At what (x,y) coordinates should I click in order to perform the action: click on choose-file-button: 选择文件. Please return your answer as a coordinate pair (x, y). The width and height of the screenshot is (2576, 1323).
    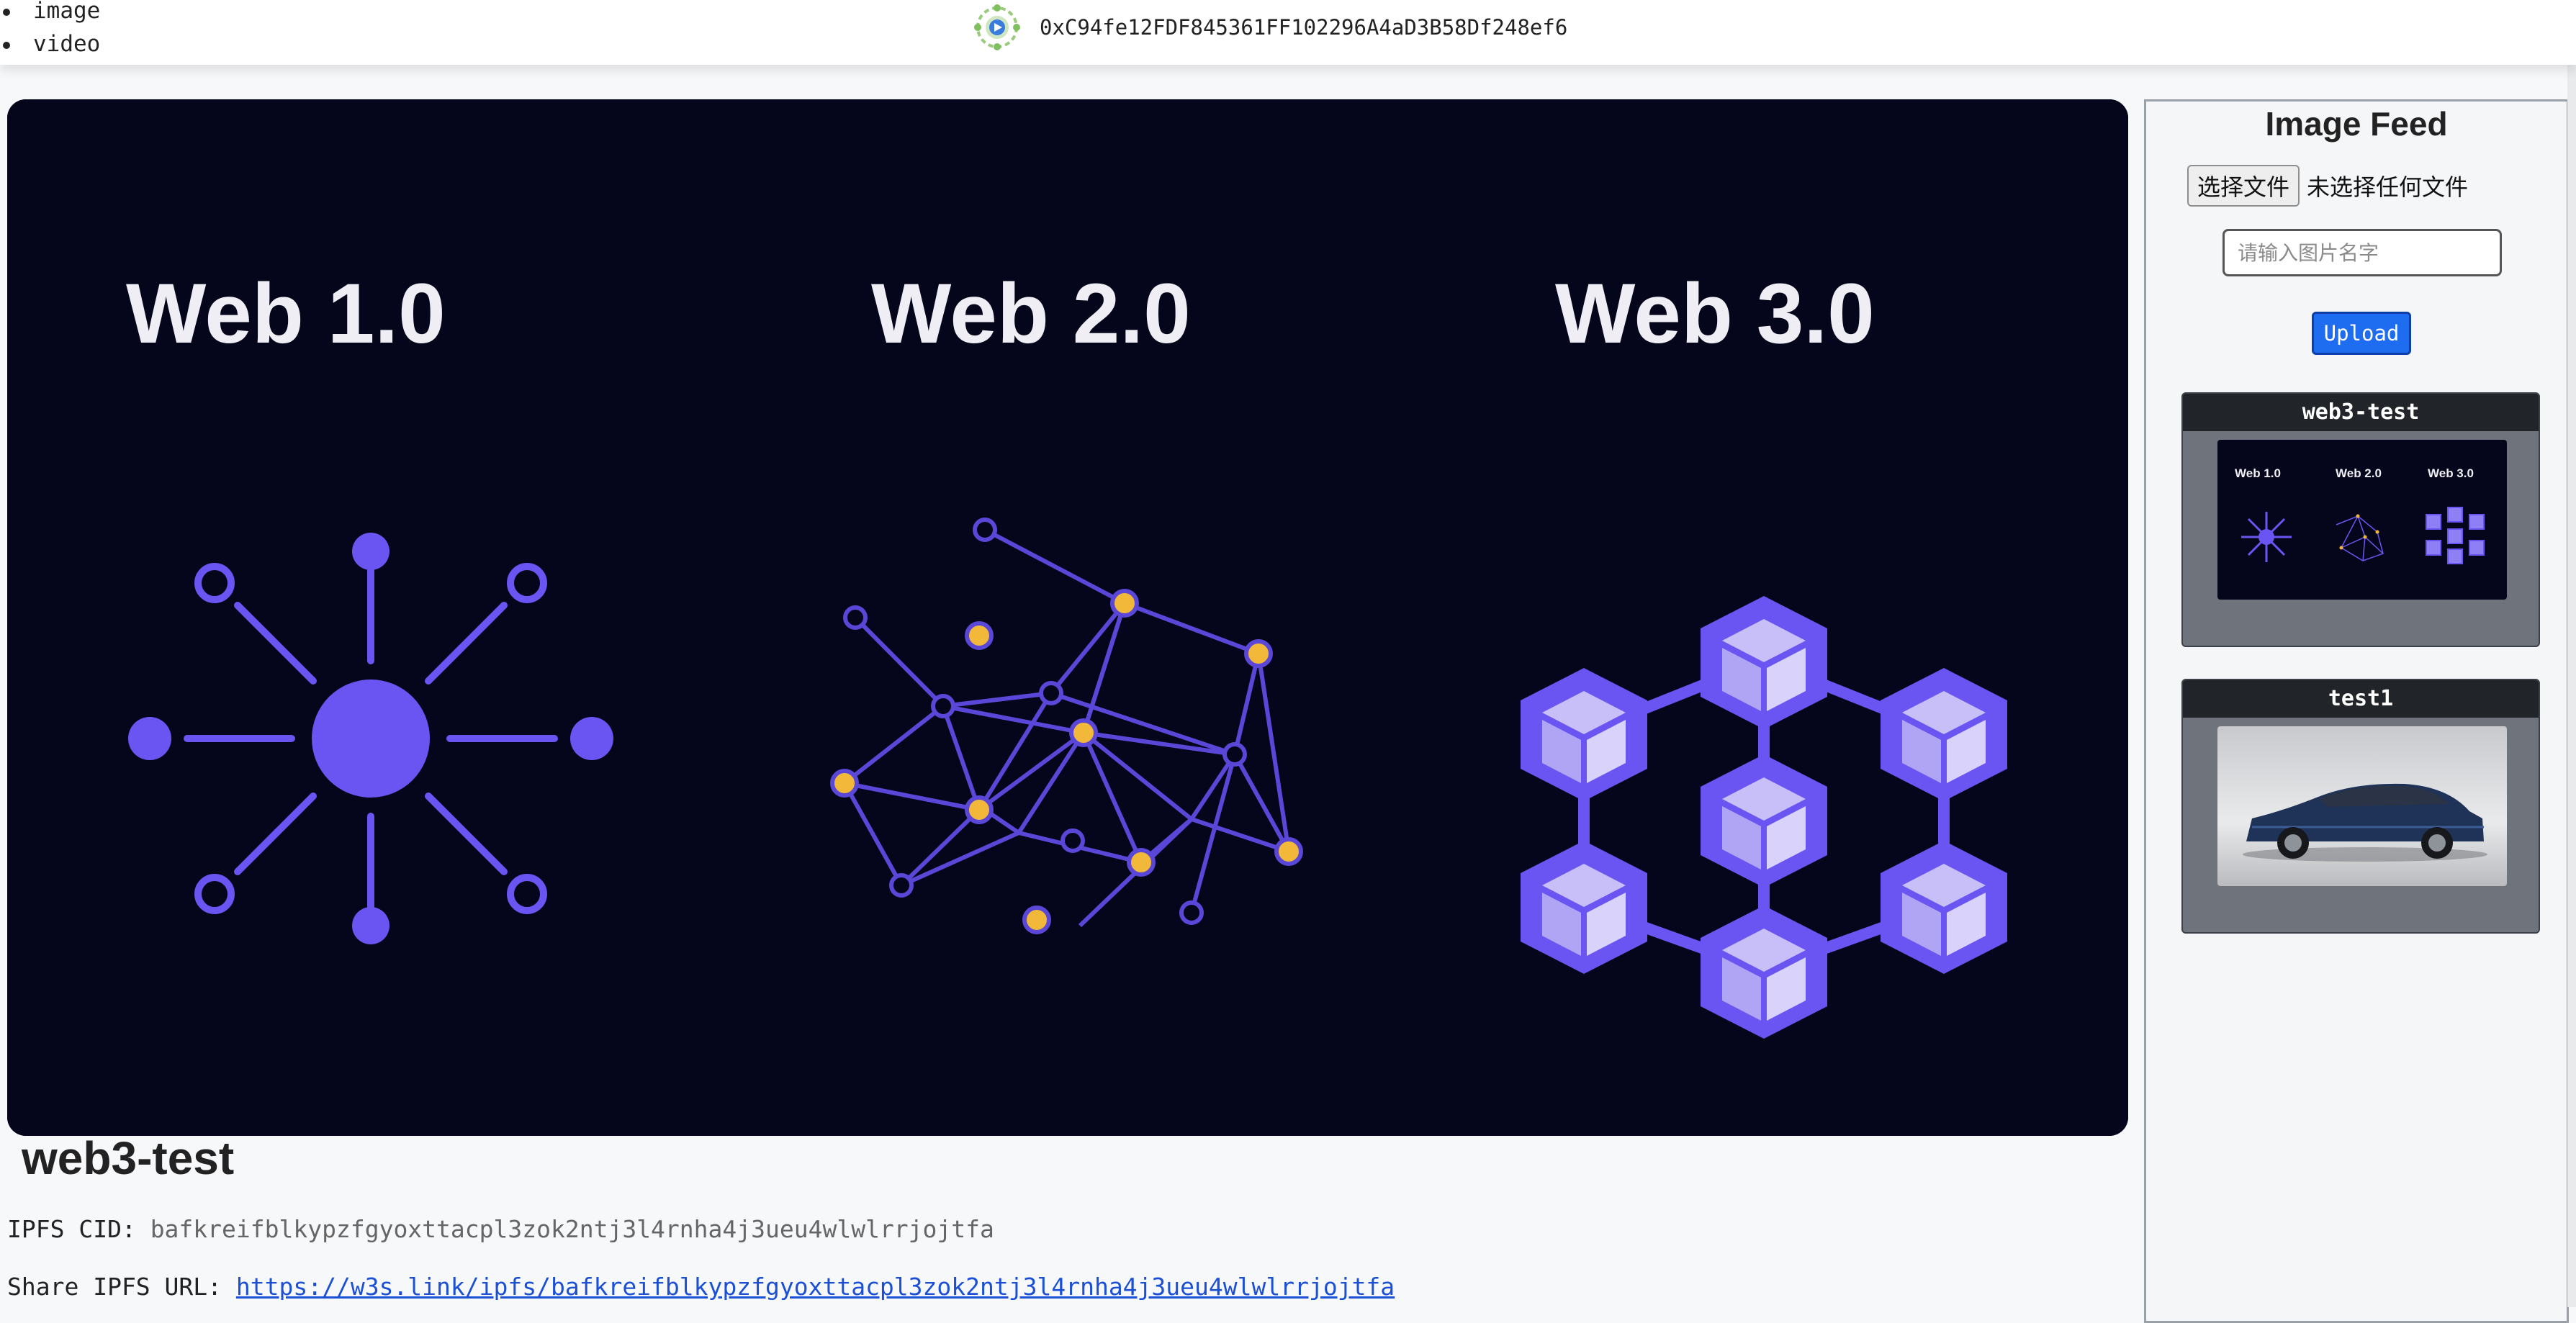
    Looking at the image, I should click on (2243, 186).